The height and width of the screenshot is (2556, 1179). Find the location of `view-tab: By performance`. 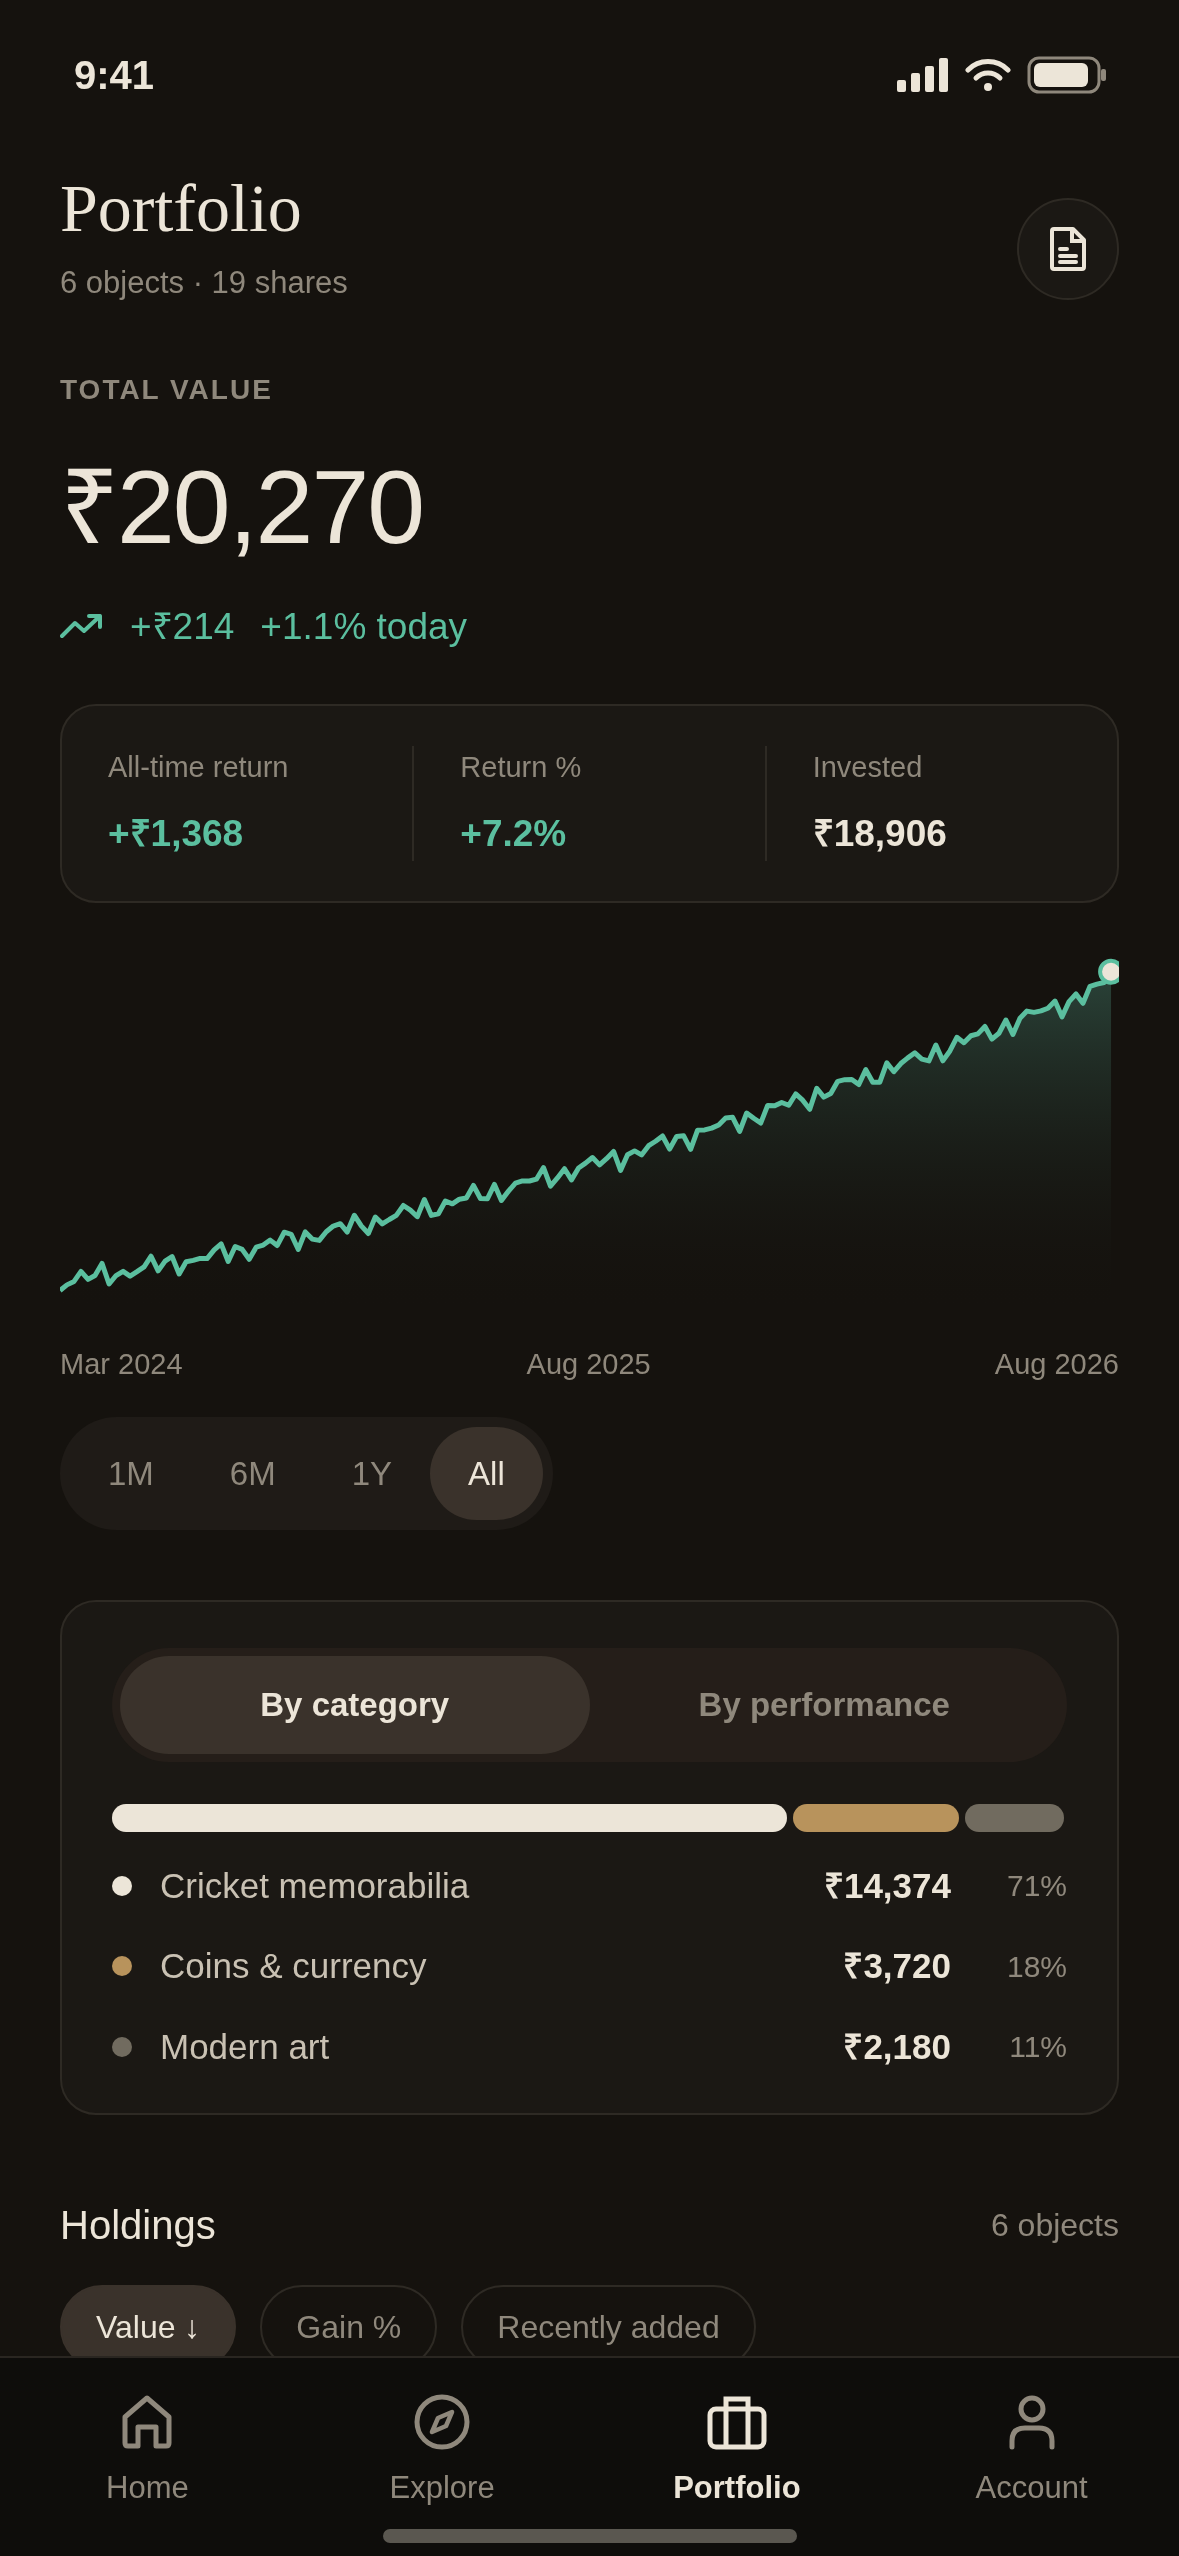

view-tab: By performance is located at coordinates (824, 1705).